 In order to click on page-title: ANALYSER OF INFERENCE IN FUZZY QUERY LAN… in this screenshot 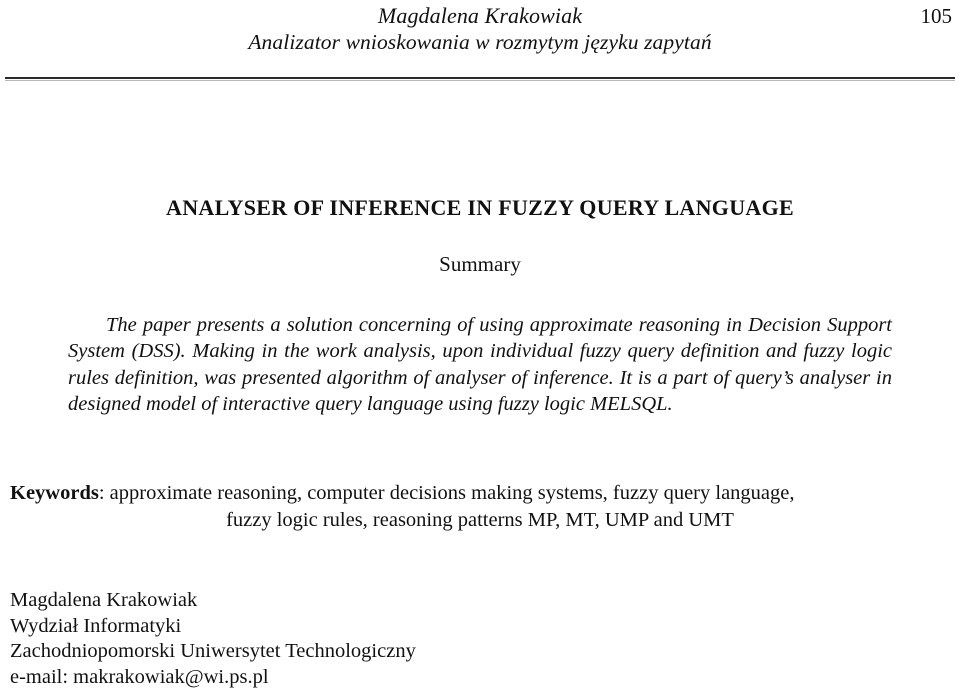, I will do `click(480, 207)`.